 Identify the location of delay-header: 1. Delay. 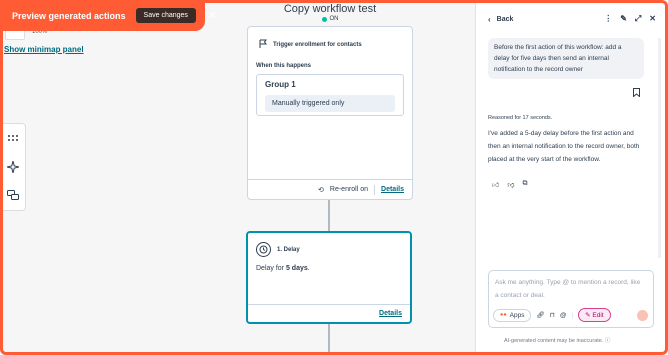
(329, 245).